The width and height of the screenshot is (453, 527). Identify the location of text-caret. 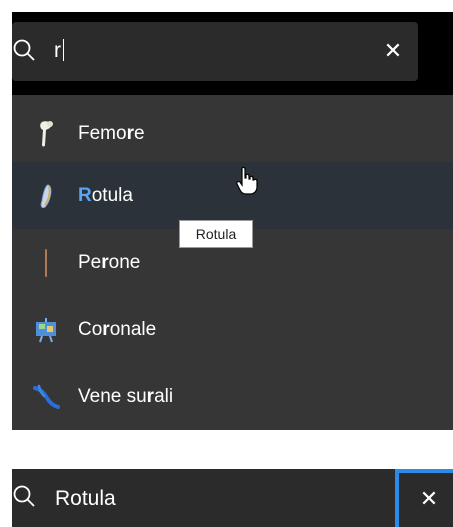
(63, 50).